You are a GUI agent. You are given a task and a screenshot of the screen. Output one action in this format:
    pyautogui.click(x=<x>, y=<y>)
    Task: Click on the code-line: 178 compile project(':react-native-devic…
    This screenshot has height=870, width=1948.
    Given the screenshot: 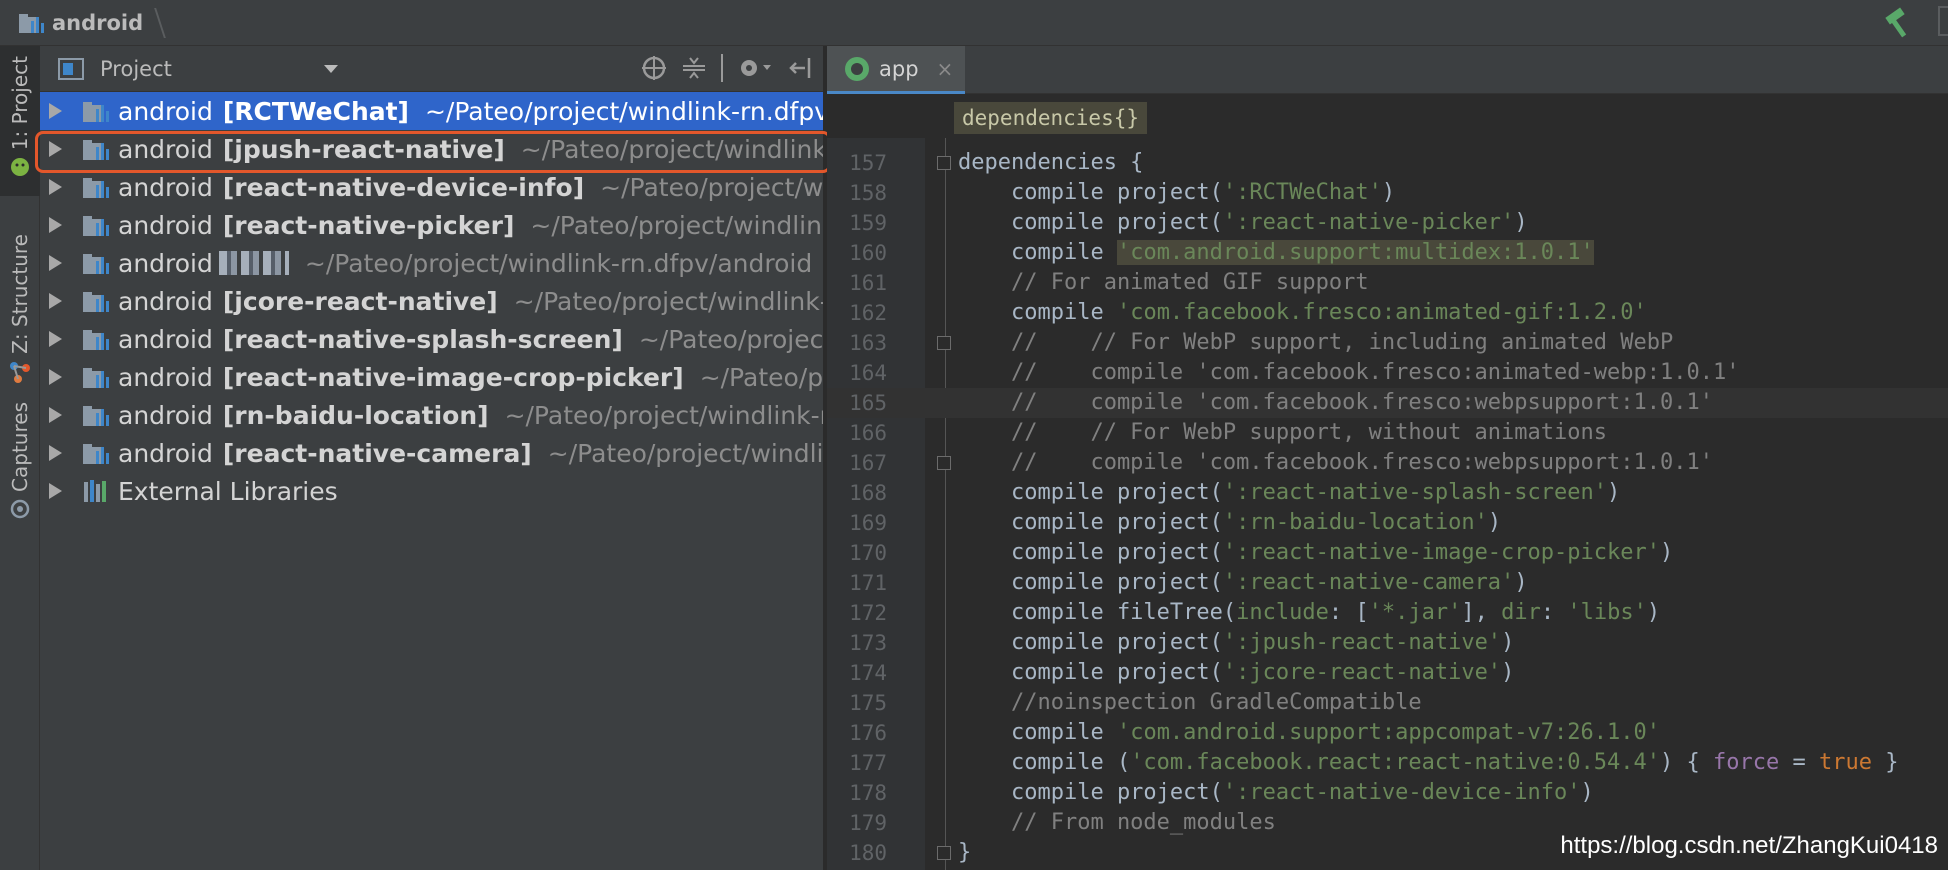 What is the action you would take?
    pyautogui.click(x=1387, y=793)
    